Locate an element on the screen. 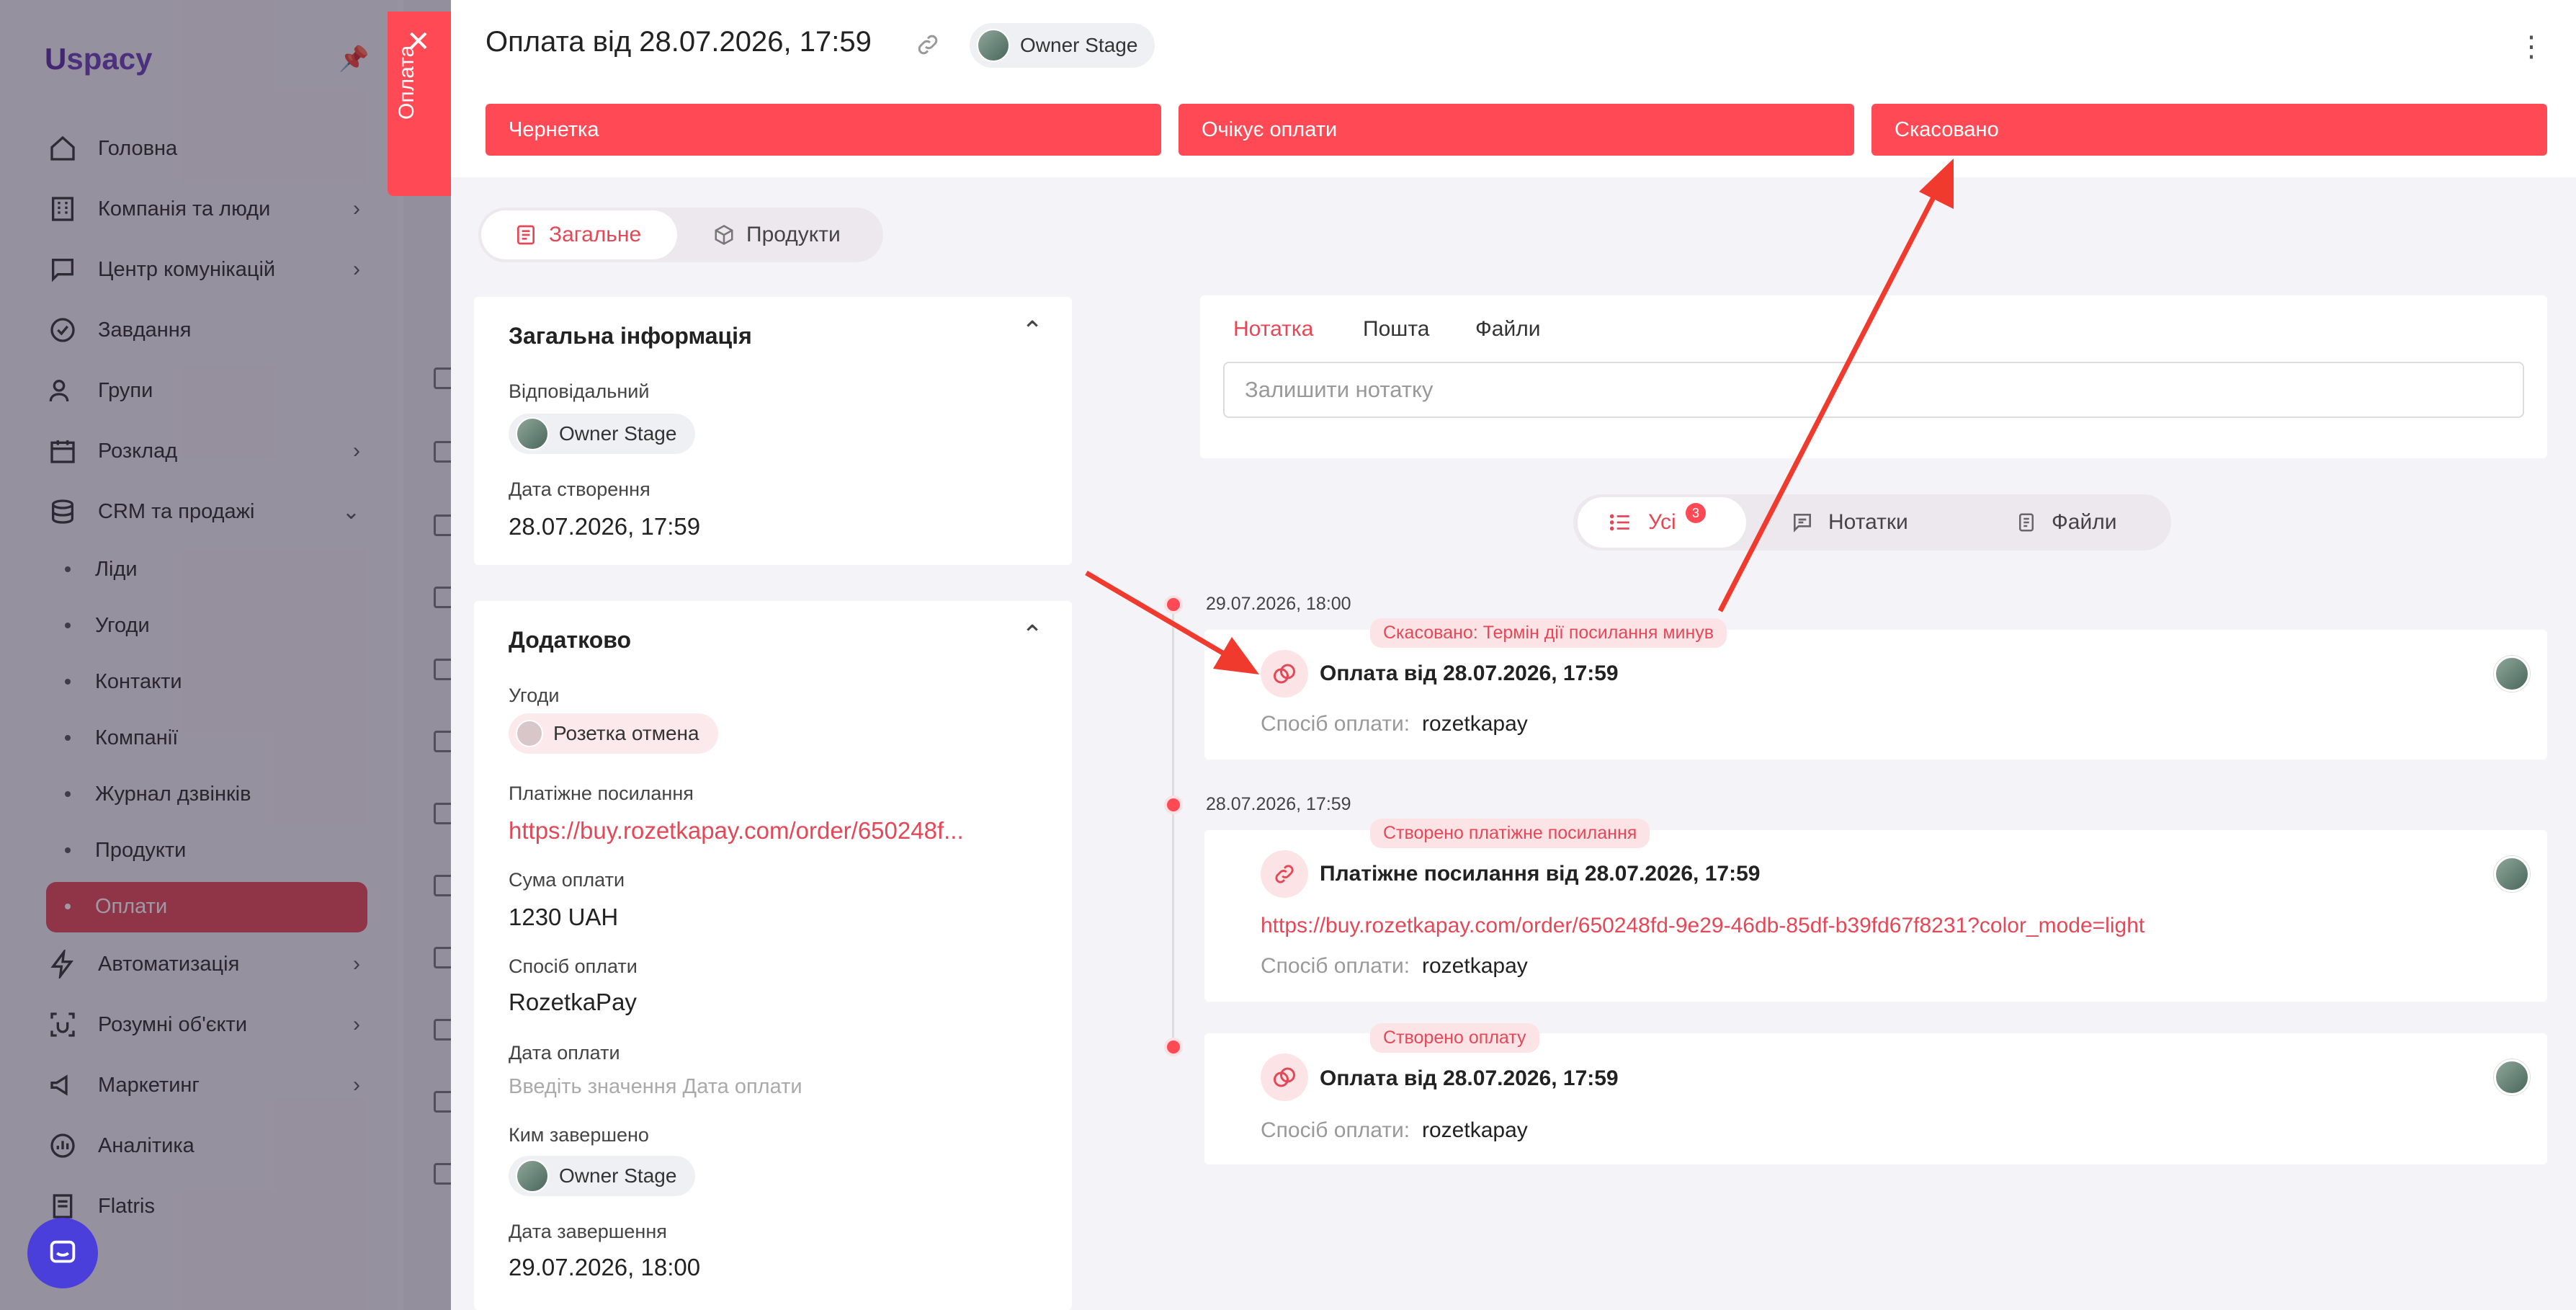 The width and height of the screenshot is (2576, 1310). tab-products: Продукти is located at coordinates (785, 234).